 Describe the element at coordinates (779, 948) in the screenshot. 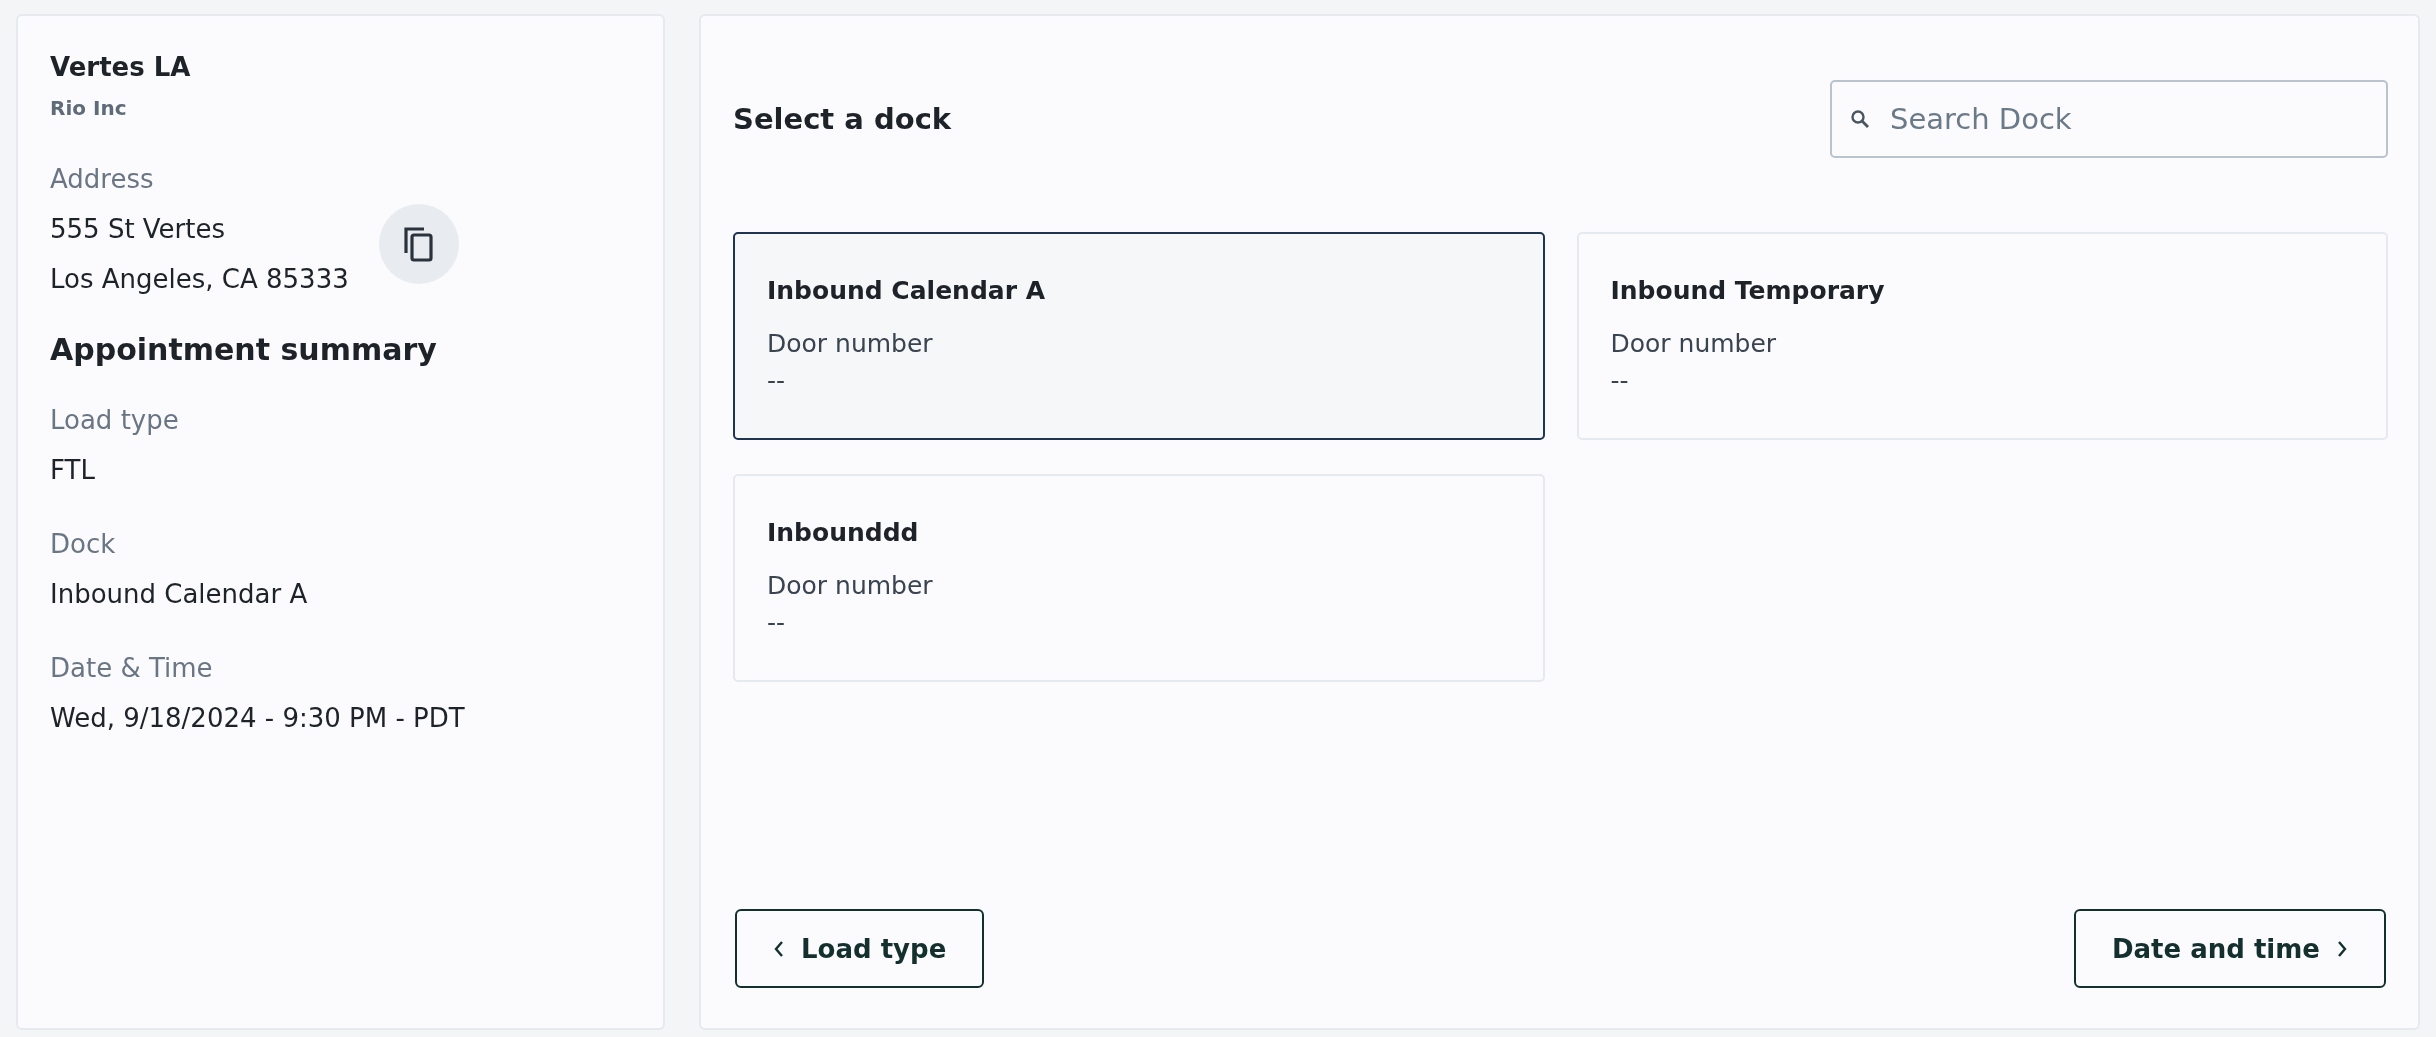

I see `chevron-left-icon` at that location.